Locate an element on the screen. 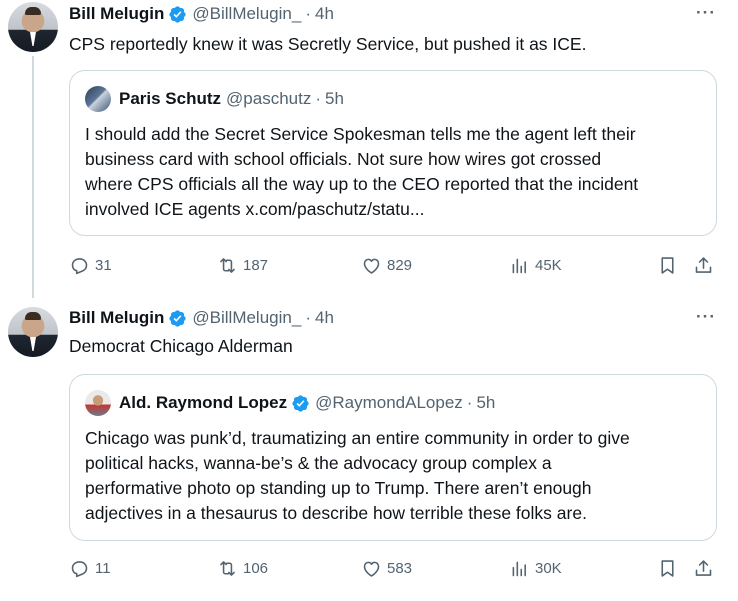 Image resolution: width=738 pixels, height=601 pixels. quote-header: Paris Schutz @paschutz · 5h is located at coordinates (231, 99).